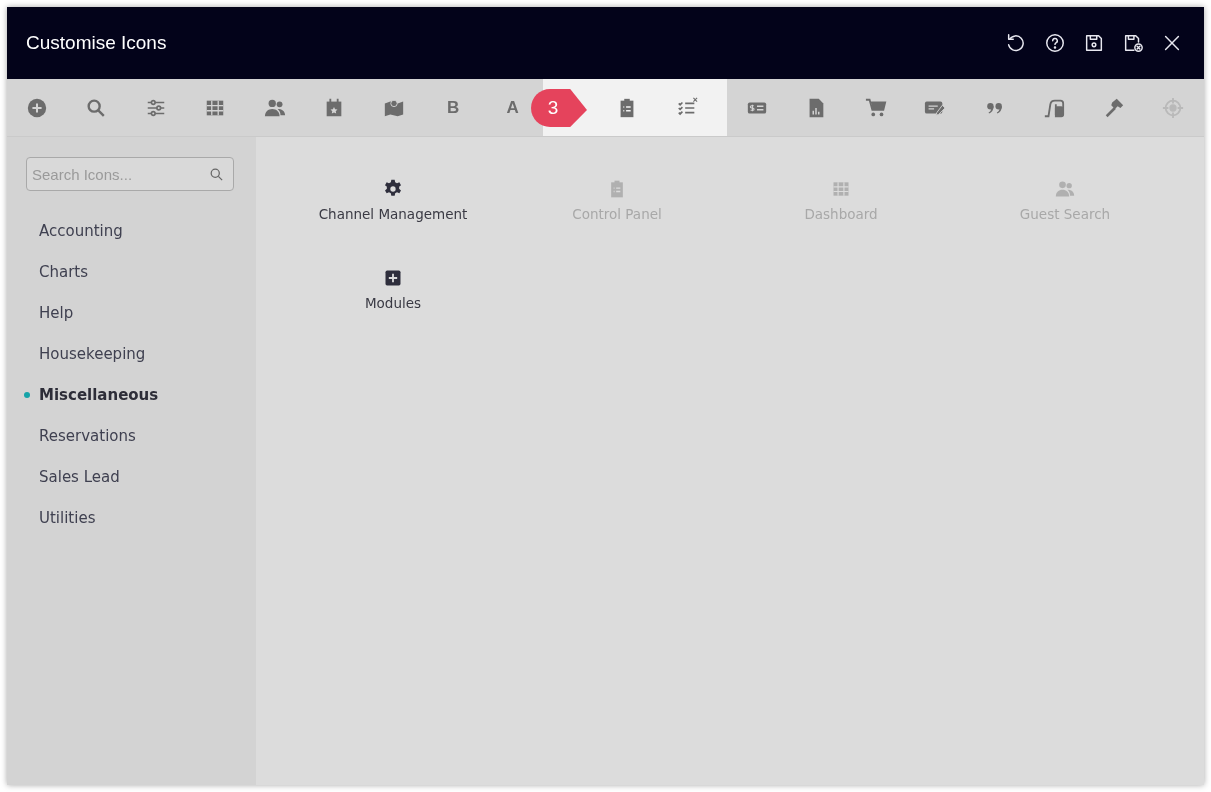 Image resolution: width=1211 pixels, height=792 pixels. What do you see at coordinates (393, 189) in the screenshot?
I see `gear-icon` at bounding box center [393, 189].